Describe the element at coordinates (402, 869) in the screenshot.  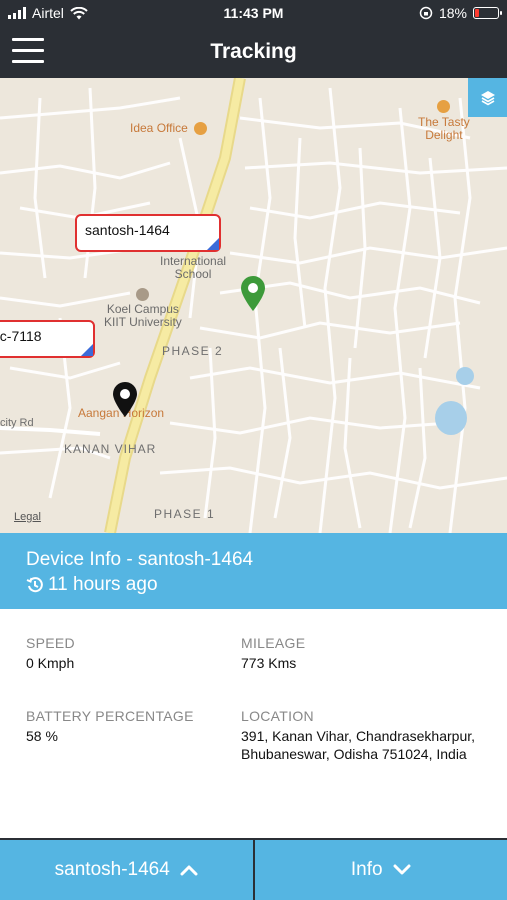
I see `chevron-down-icon` at that location.